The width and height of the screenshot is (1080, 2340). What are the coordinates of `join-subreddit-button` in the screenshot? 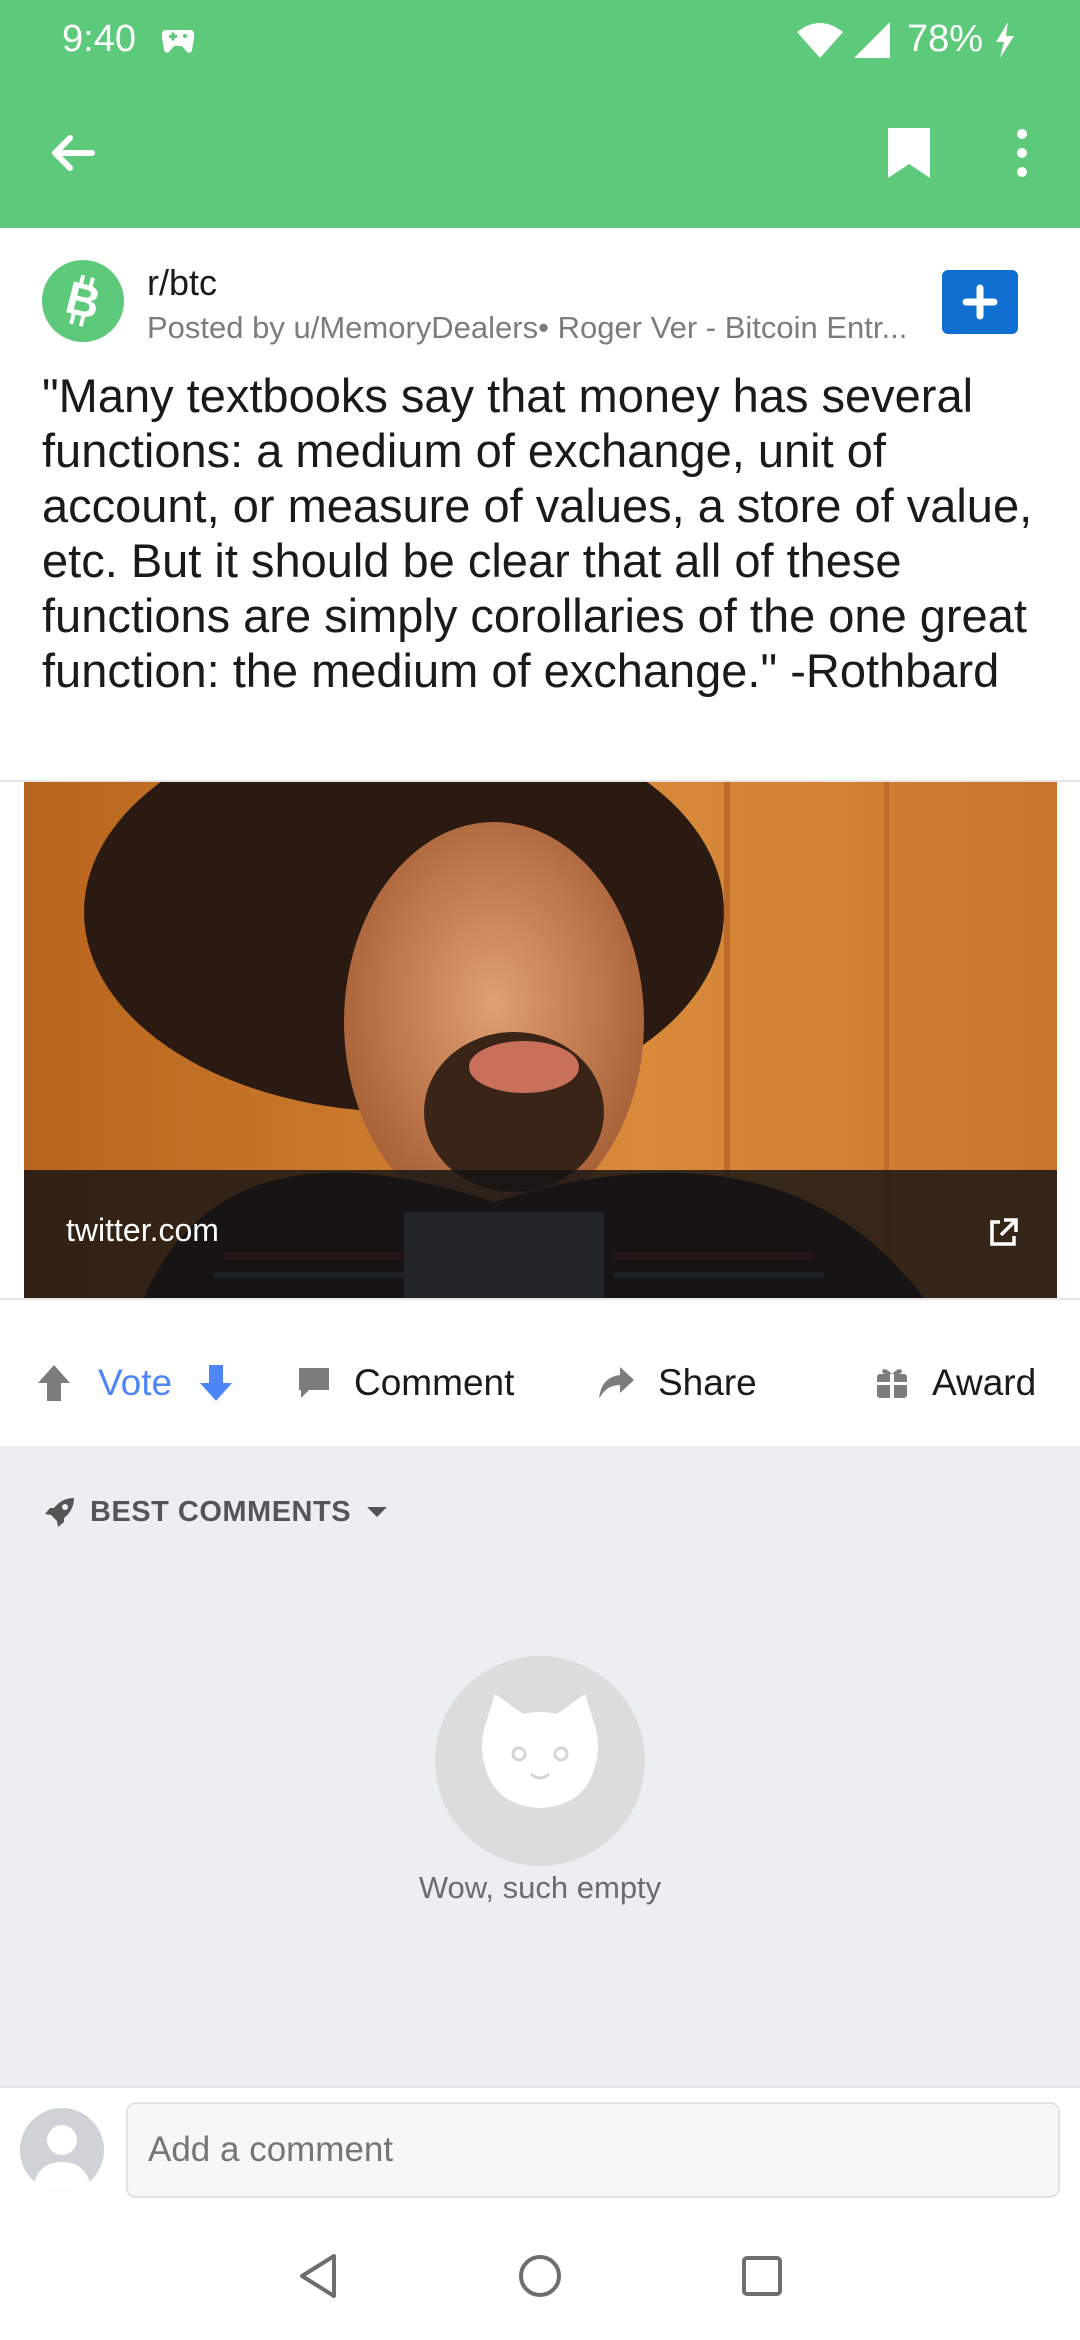 It's located at (980, 302).